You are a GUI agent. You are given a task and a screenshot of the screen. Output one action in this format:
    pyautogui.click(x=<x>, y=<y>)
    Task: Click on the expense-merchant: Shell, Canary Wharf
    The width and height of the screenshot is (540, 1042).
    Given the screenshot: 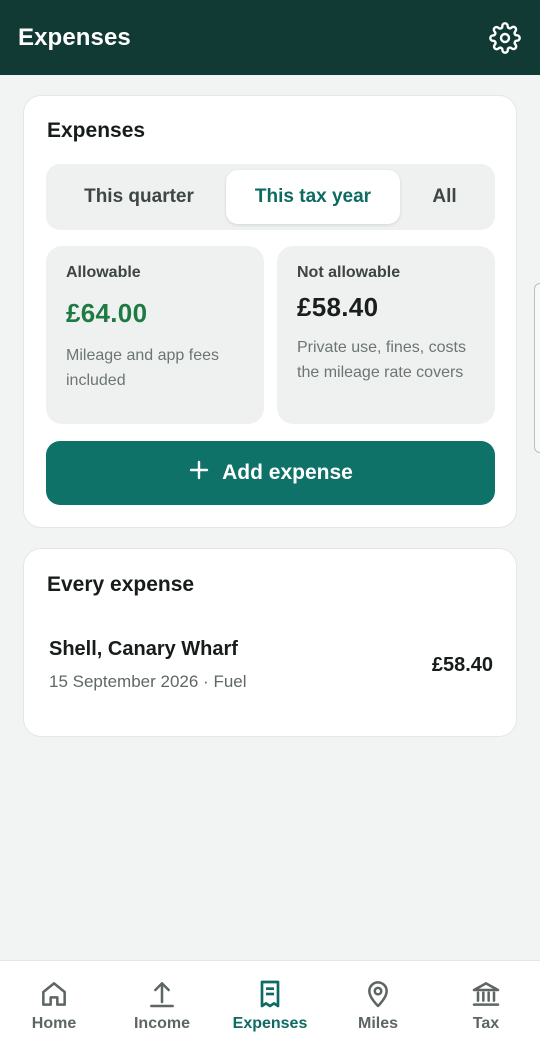 What is the action you would take?
    pyautogui.click(x=143, y=649)
    